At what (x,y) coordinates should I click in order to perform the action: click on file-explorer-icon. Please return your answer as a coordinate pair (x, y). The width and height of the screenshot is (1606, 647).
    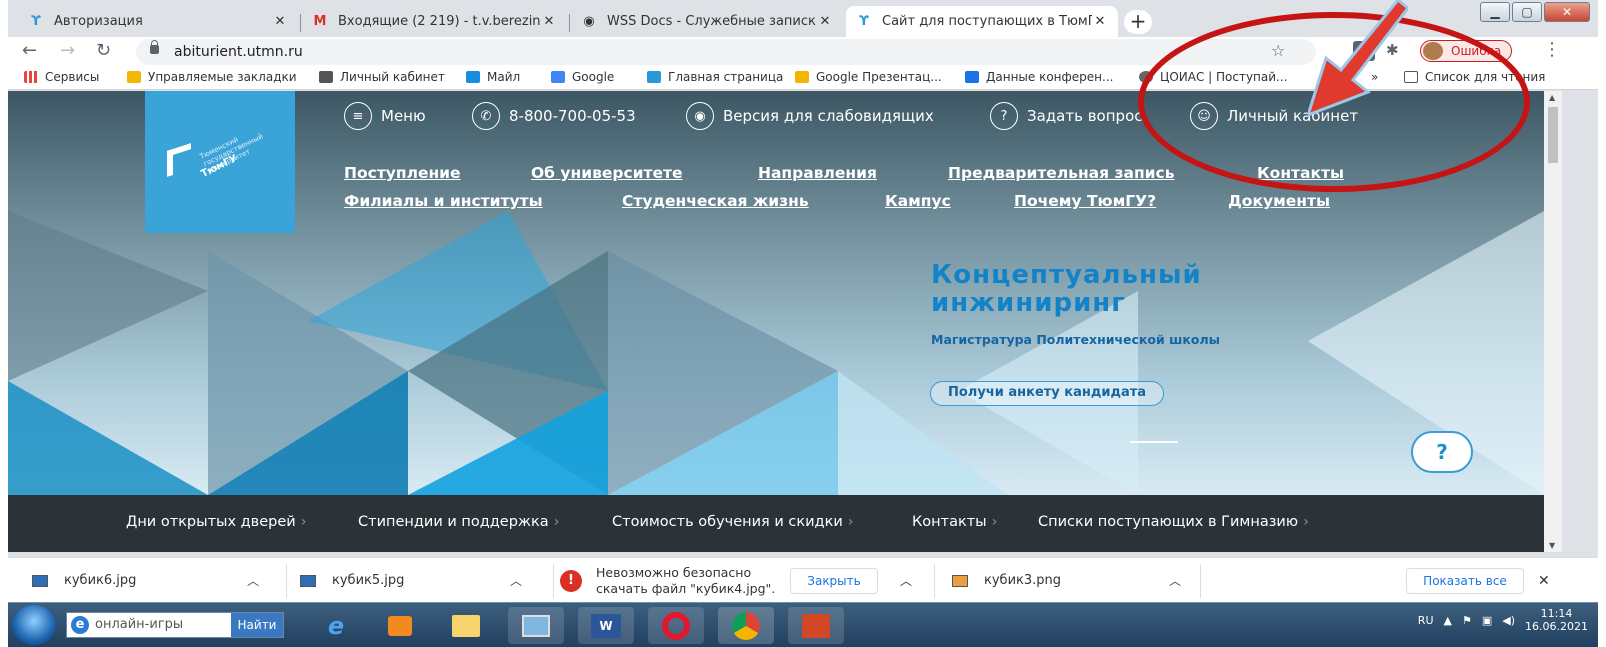
    Looking at the image, I should click on (466, 625).